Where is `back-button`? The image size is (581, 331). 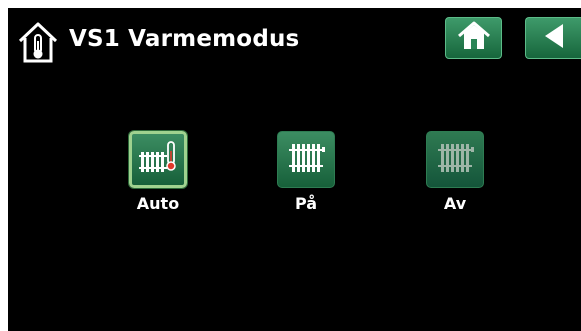 back-button is located at coordinates (553, 38).